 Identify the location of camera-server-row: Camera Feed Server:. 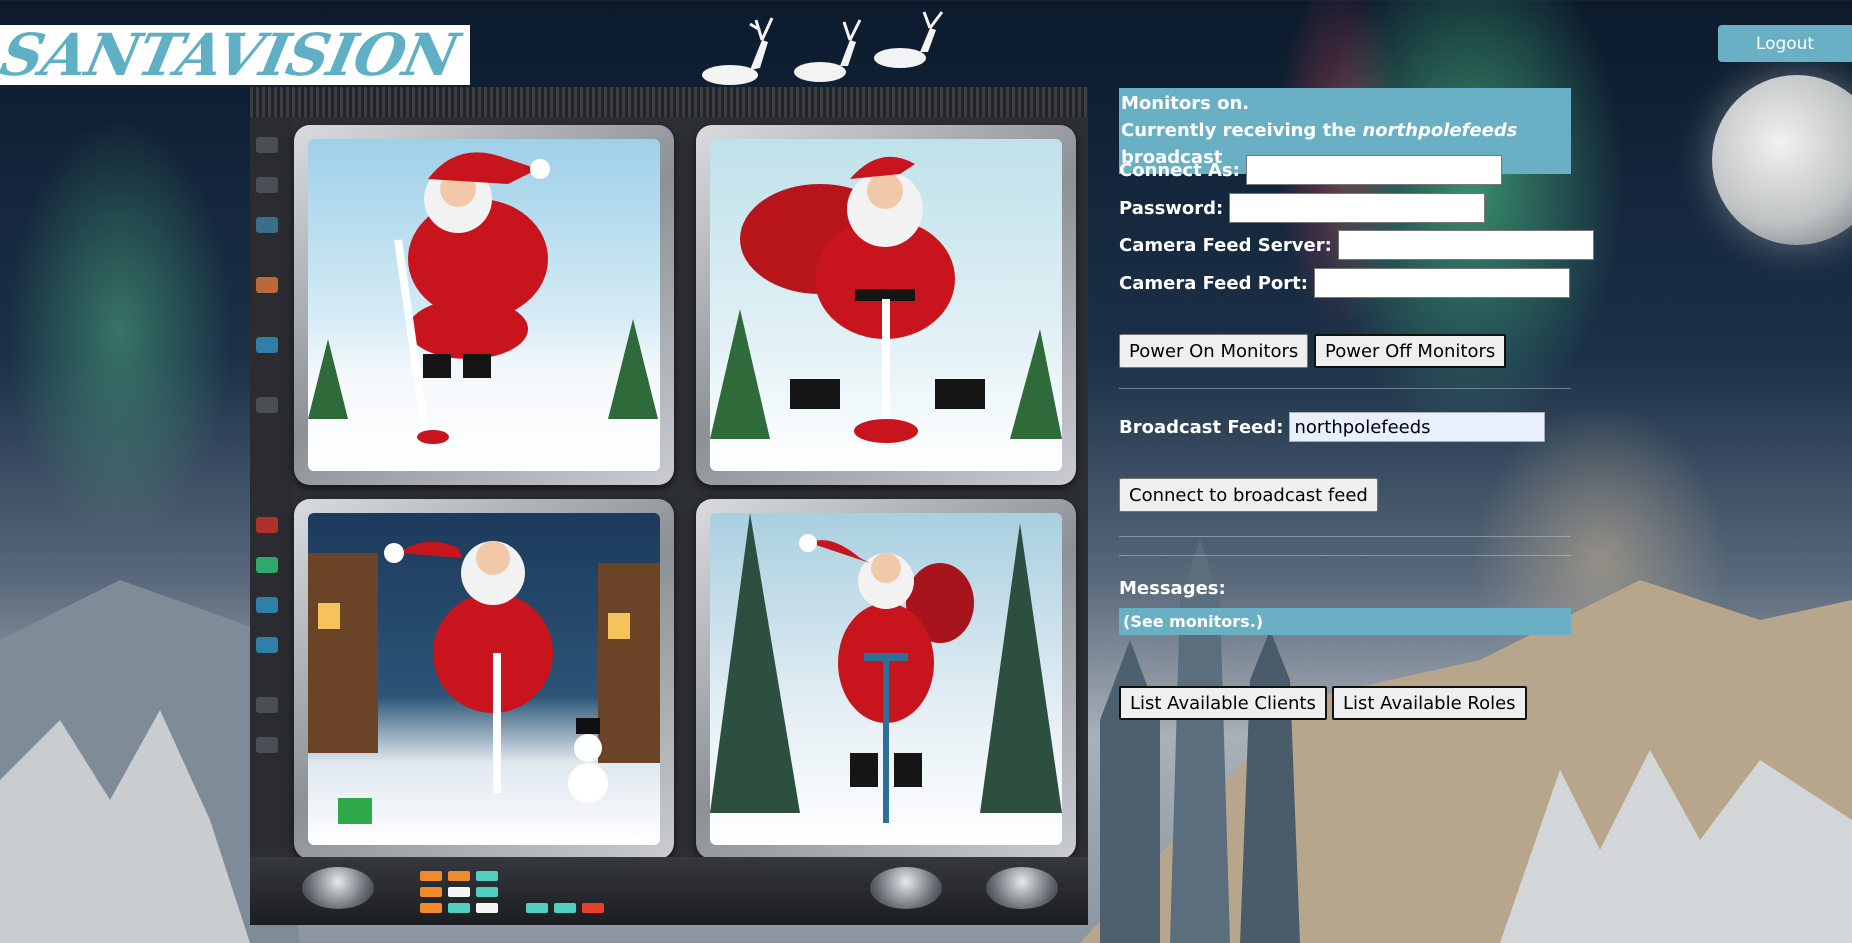
(1356, 245).